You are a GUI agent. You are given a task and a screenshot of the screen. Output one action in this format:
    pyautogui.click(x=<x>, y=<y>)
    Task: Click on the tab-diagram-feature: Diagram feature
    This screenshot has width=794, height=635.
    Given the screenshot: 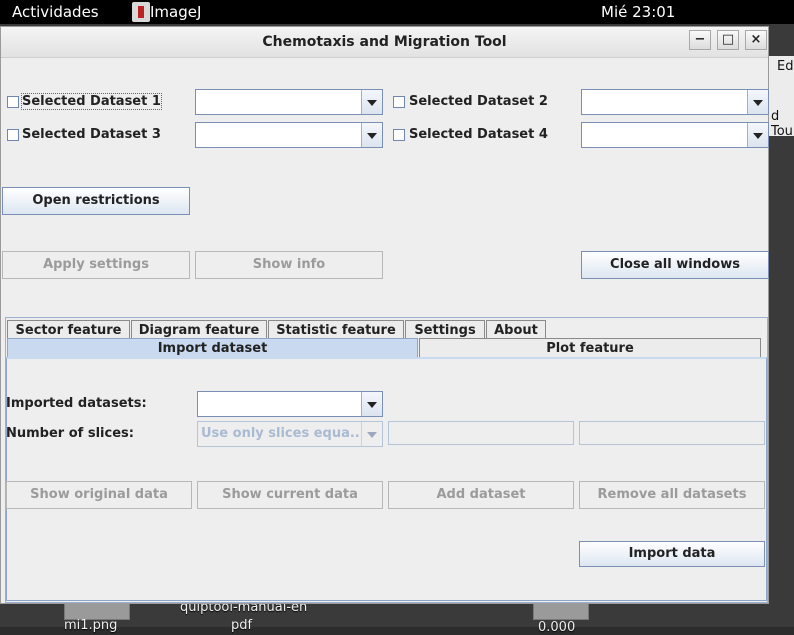 What is the action you would take?
    pyautogui.click(x=199, y=330)
    